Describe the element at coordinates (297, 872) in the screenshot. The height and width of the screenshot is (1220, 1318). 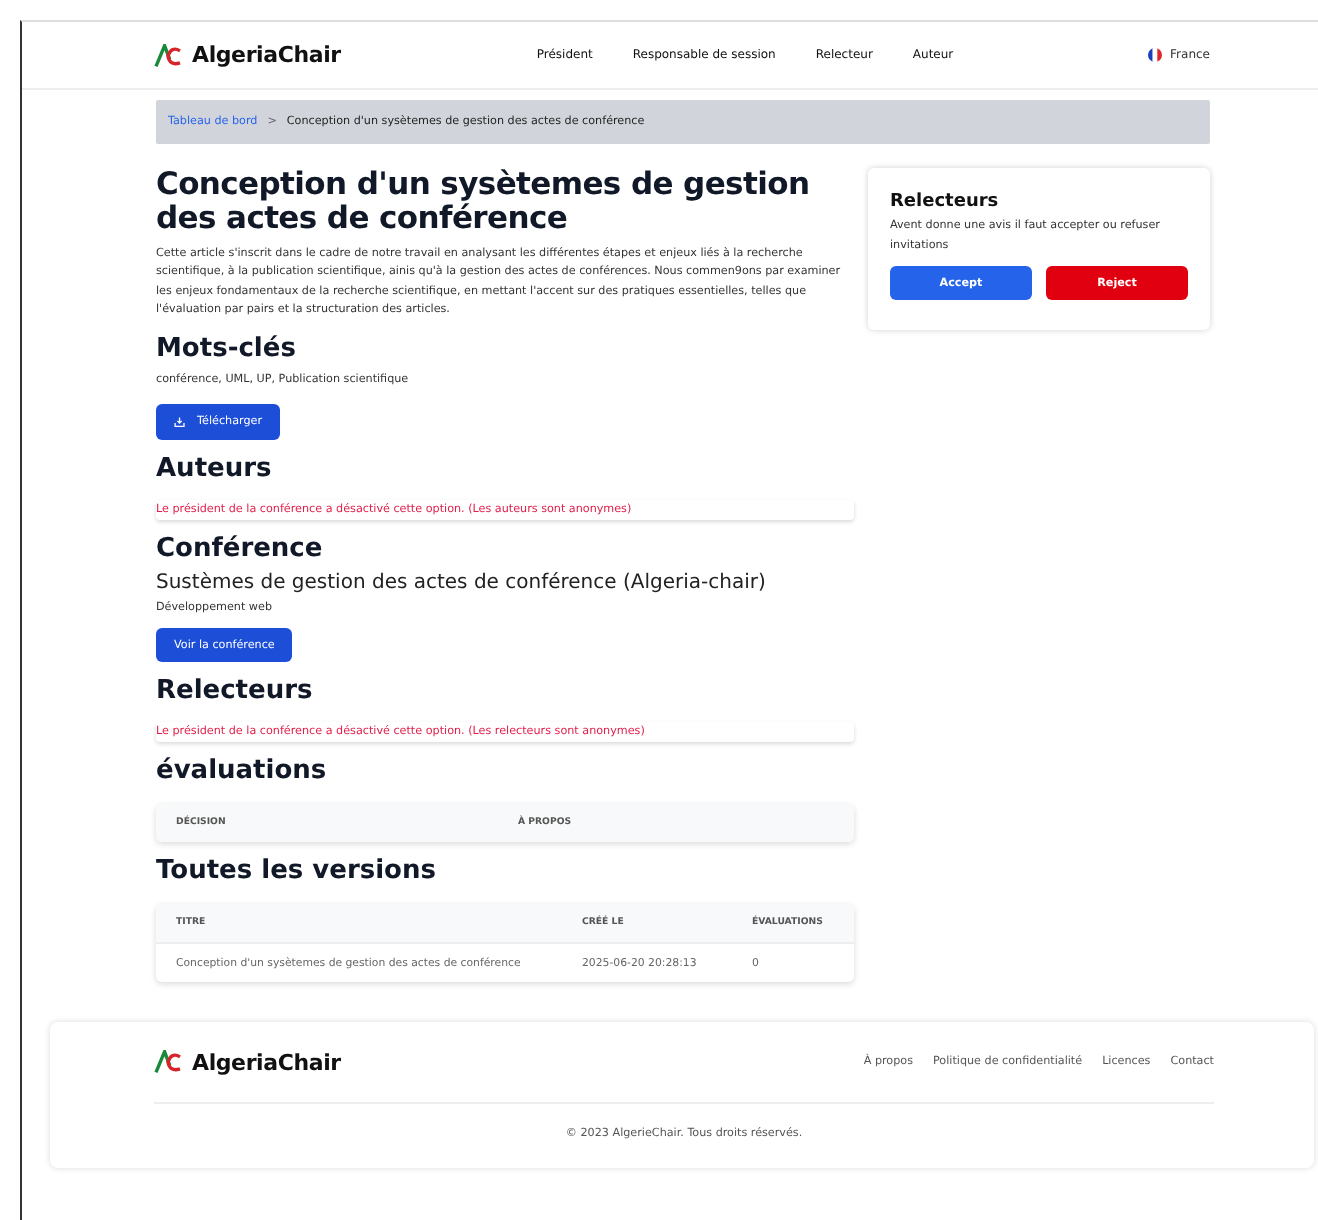
I see `section-heading: Toutes les versions` at that location.